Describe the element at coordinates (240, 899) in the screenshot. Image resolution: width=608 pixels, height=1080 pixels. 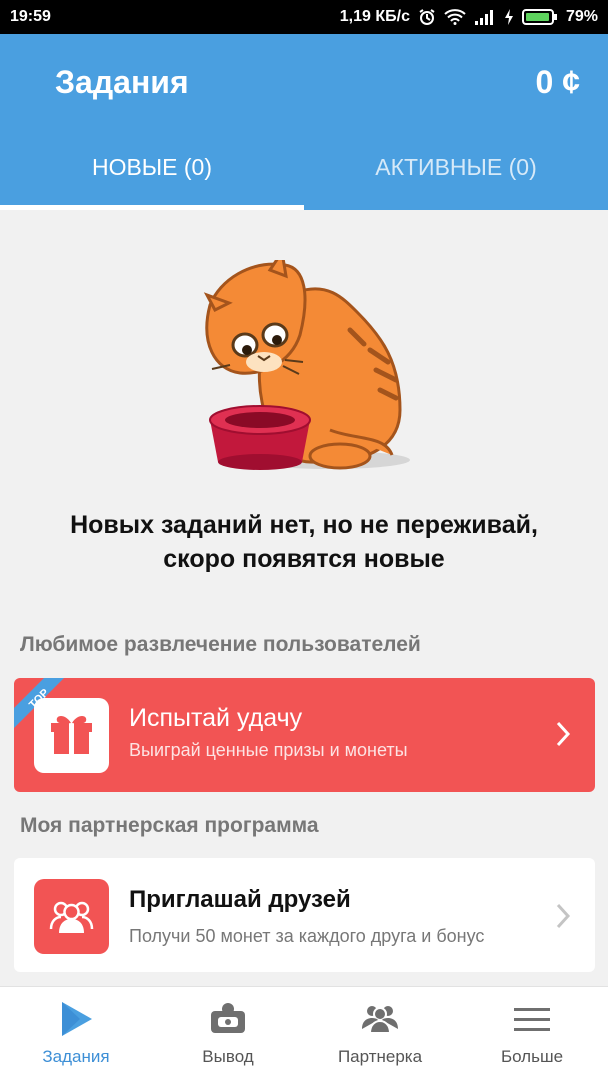
I see `invite-title: Приглашай друзей` at that location.